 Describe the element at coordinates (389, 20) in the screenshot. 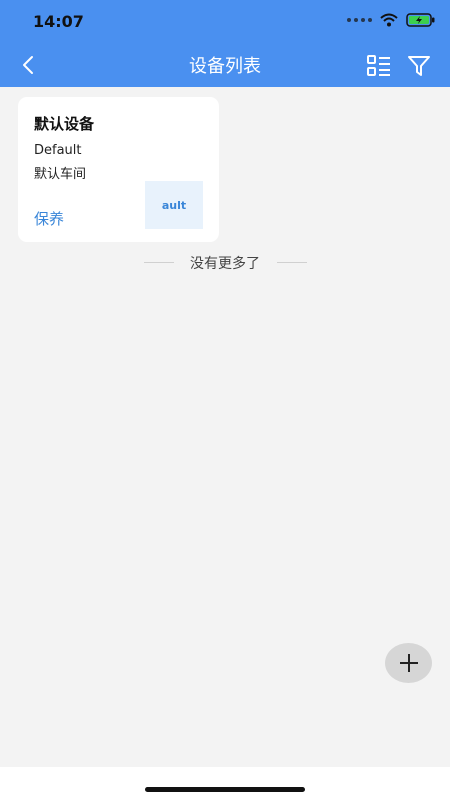

I see `wifi-icon` at that location.